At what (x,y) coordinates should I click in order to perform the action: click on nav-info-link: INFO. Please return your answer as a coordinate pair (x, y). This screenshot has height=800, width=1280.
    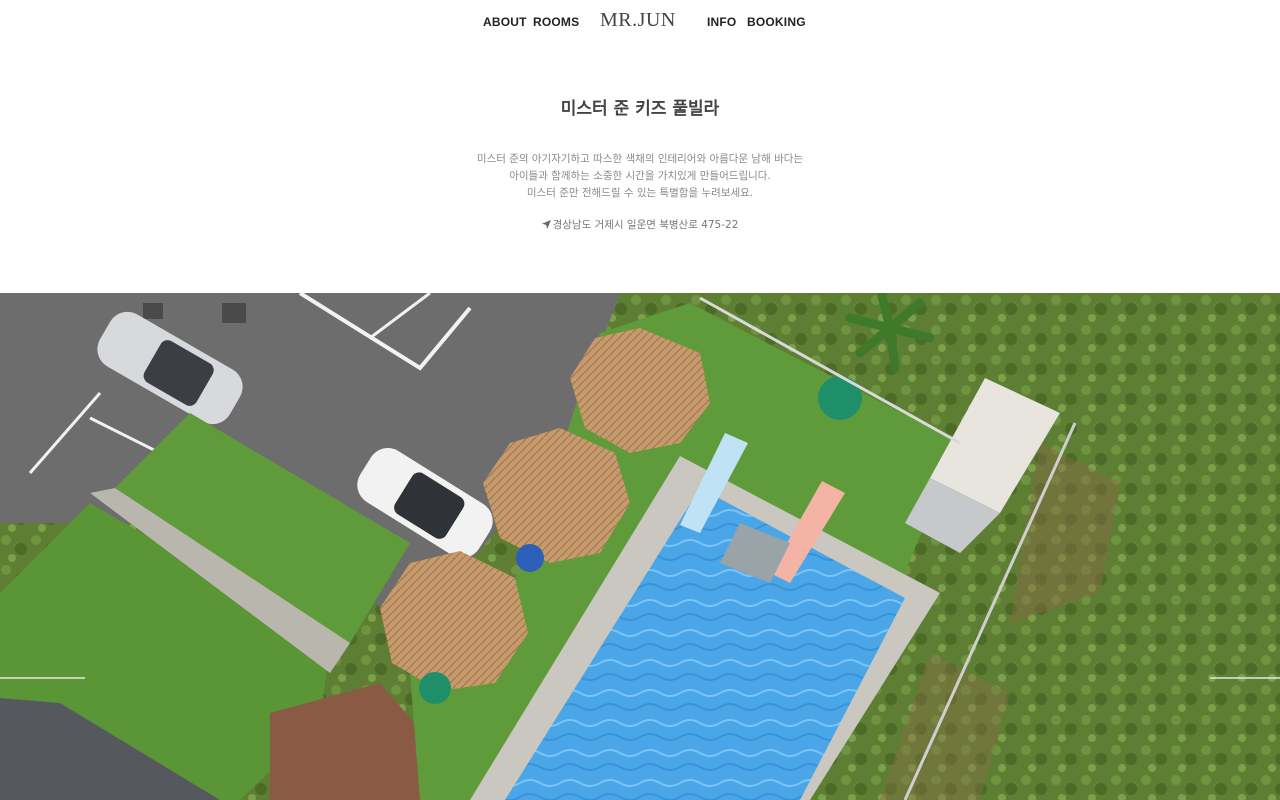
    Looking at the image, I should click on (721, 22).